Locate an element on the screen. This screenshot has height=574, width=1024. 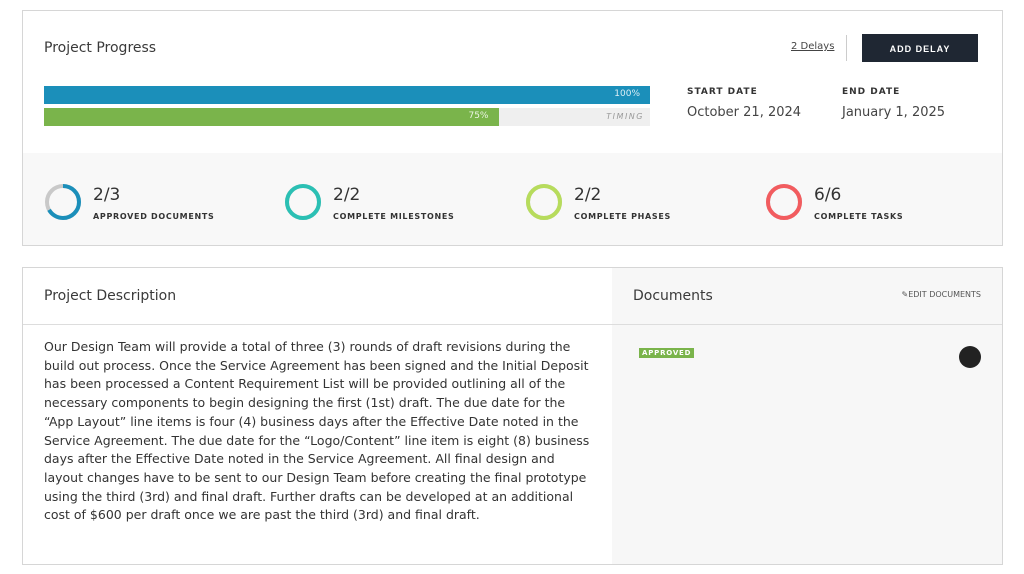
stat-value: 6/6 is located at coordinates (828, 195).